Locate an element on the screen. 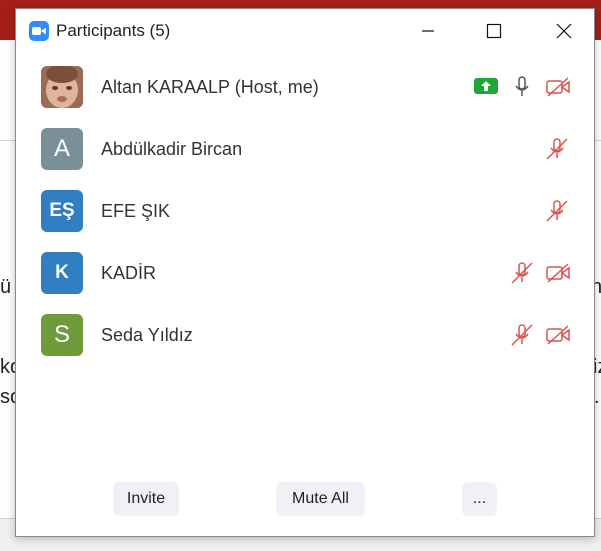 Image resolution: width=601 pixels, height=551 pixels. minimize-icon is located at coordinates (428, 31).